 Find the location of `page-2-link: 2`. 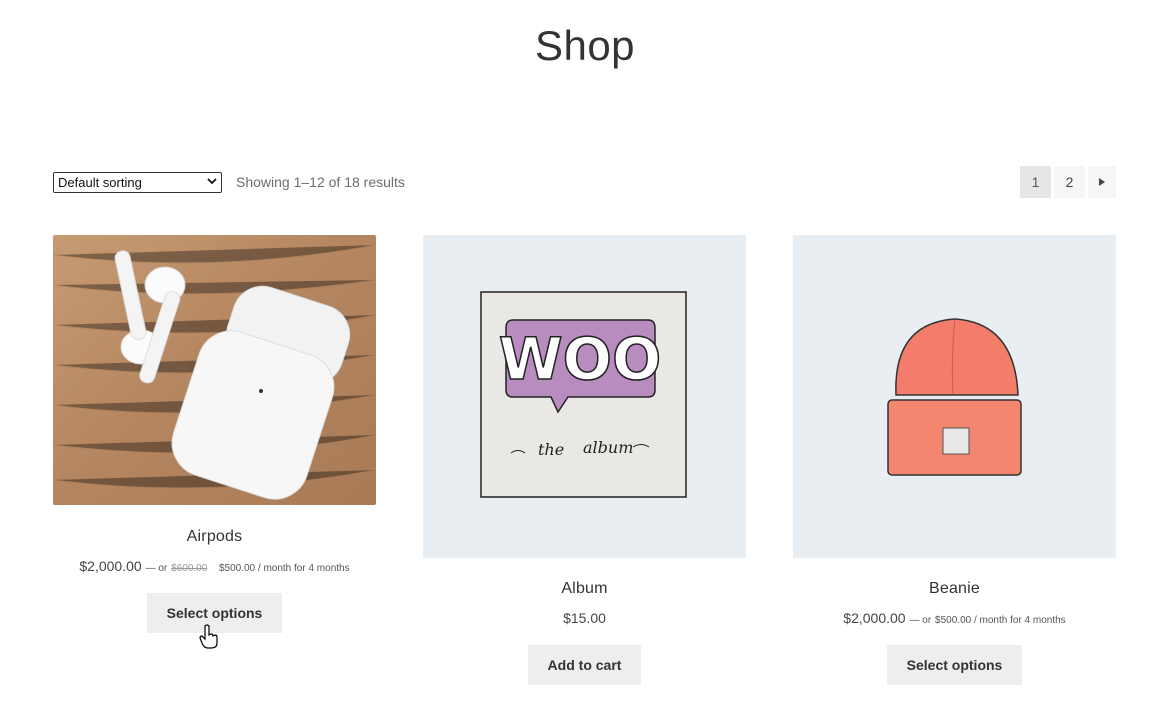

page-2-link: 2 is located at coordinates (1069, 182).